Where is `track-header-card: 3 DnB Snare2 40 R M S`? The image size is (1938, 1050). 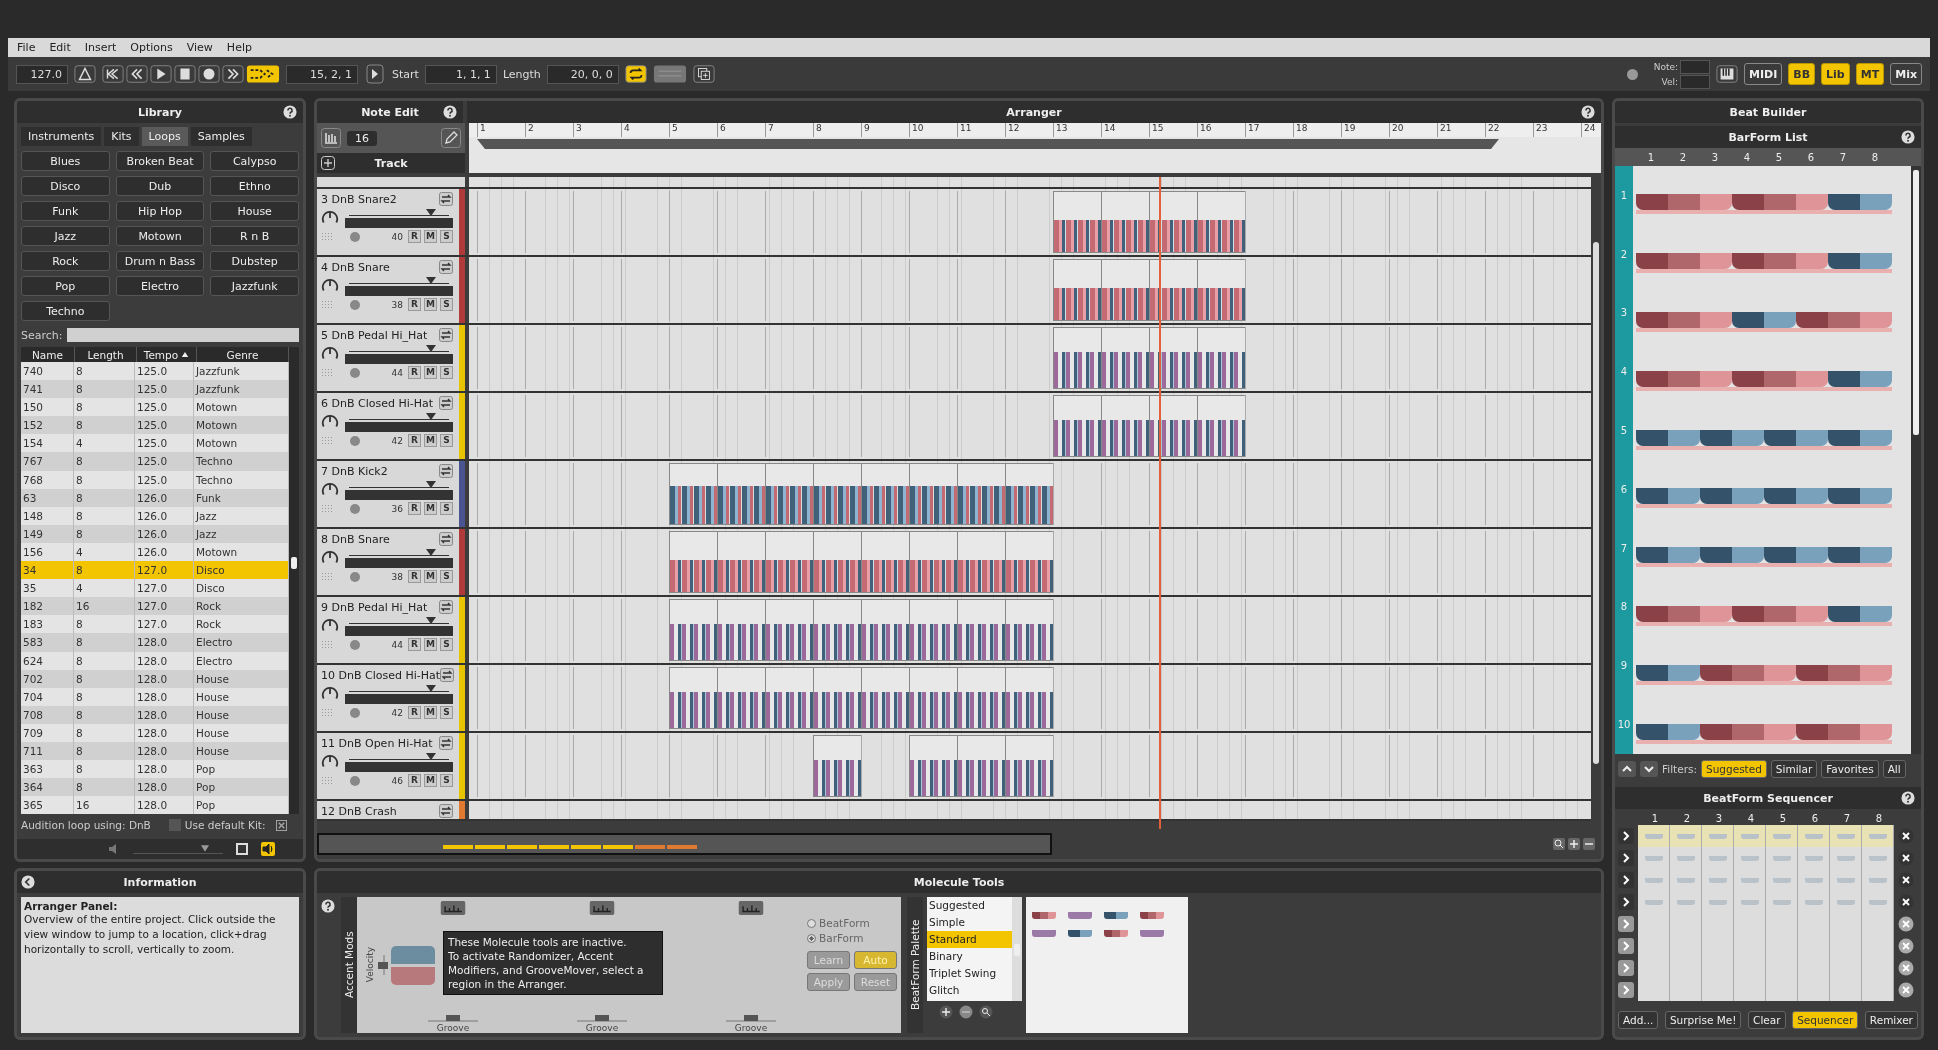
track-header-card: 3 DnB Snare2 40 R M S is located at coordinates (391, 222).